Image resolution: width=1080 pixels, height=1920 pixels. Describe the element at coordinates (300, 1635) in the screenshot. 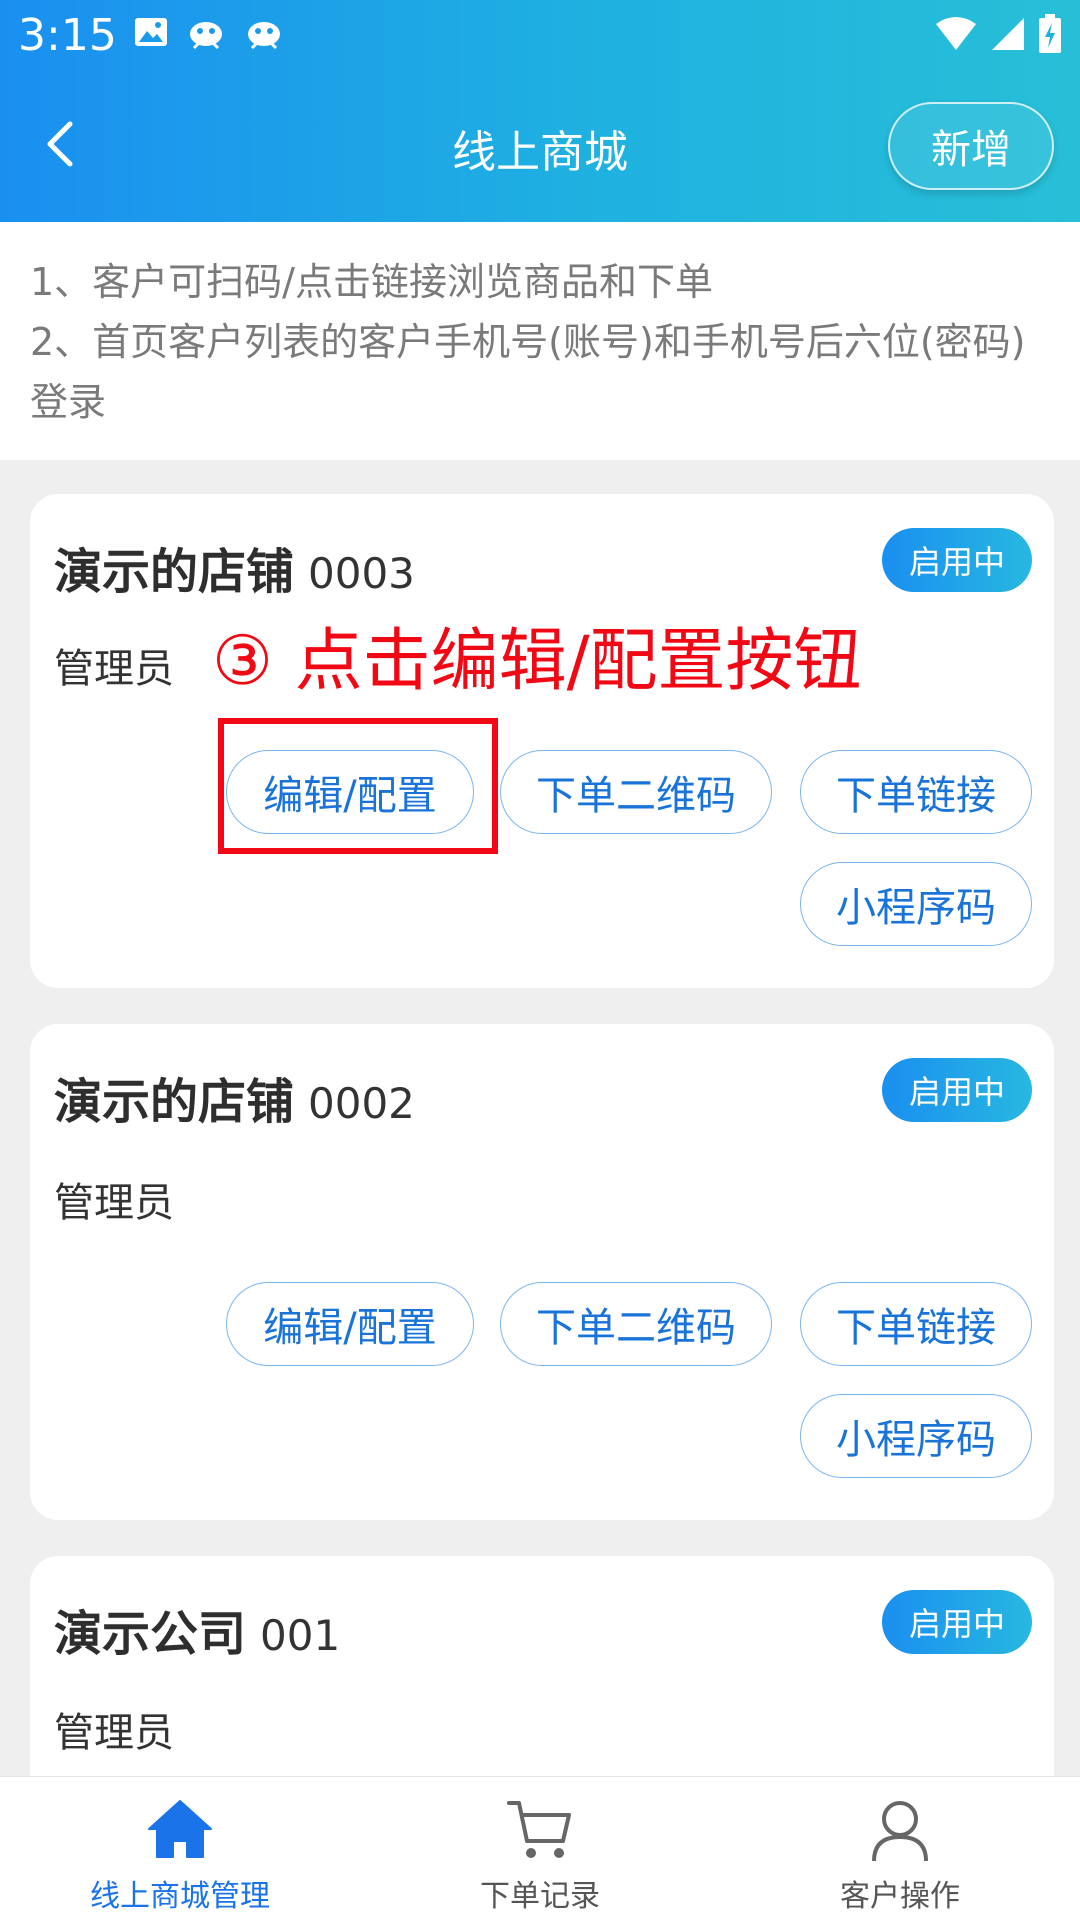

I see `shop-code: 001` at that location.